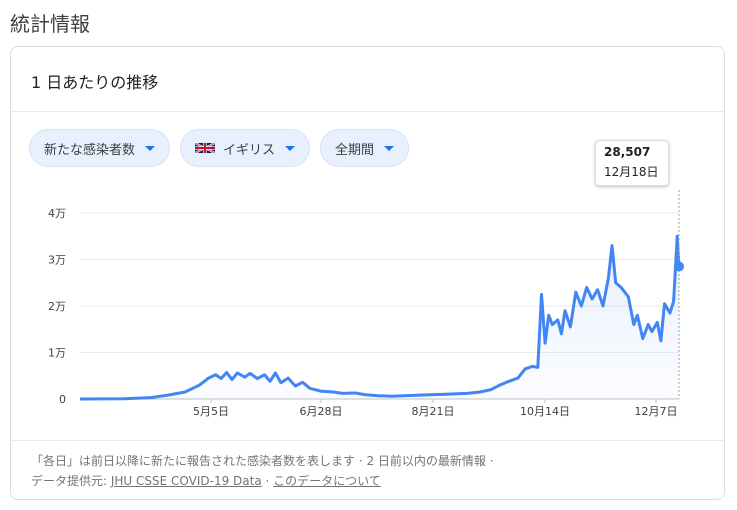 The height and width of the screenshot is (510, 737). I want to click on metric-label: 新たな感染者数, so click(90, 150).